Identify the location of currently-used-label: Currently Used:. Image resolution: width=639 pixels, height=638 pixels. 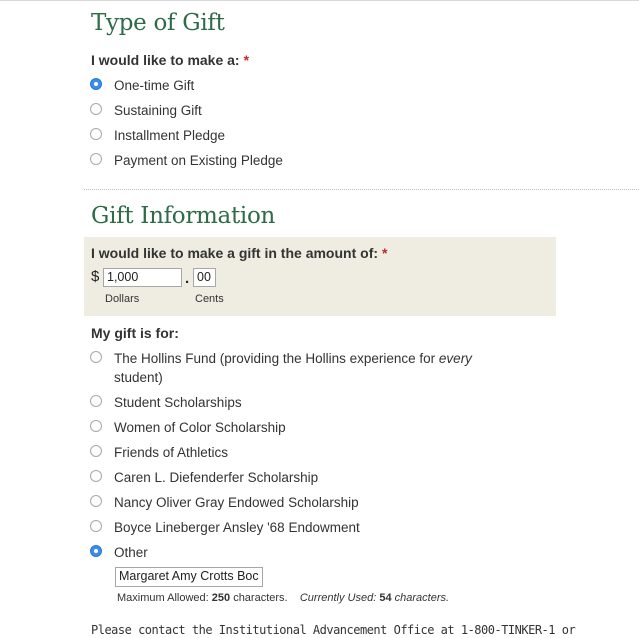
(338, 598).